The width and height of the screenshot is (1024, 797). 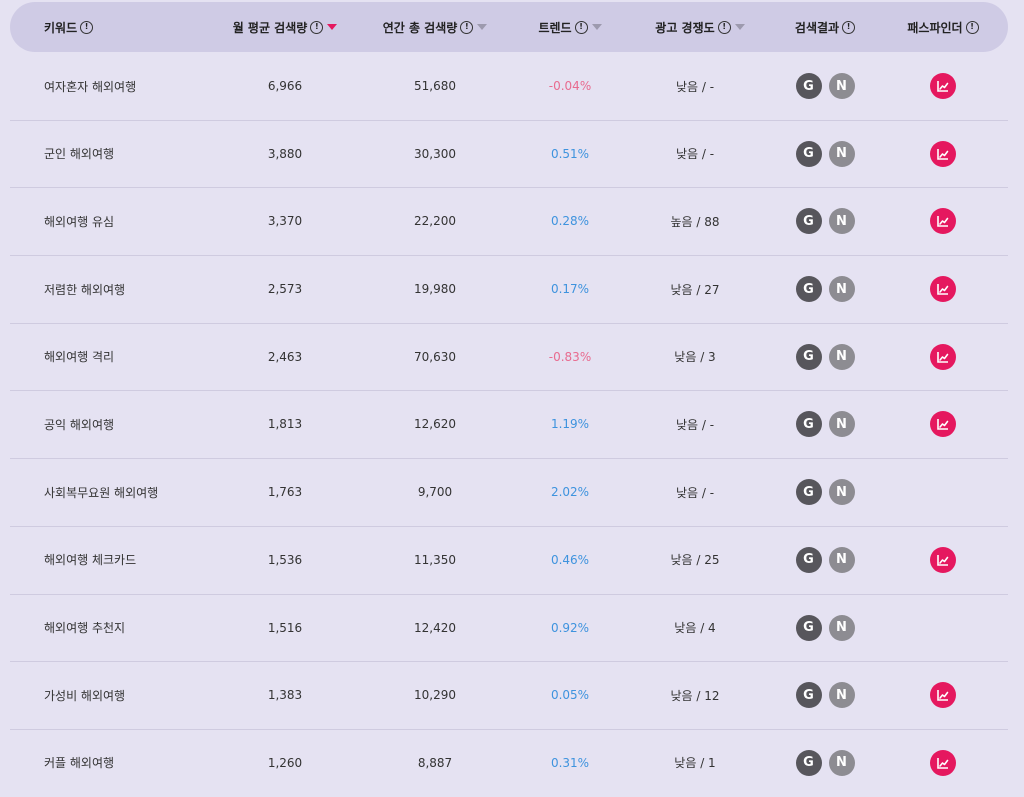 I want to click on keyword-cell: 여자혼자 해외여행, so click(x=139, y=86).